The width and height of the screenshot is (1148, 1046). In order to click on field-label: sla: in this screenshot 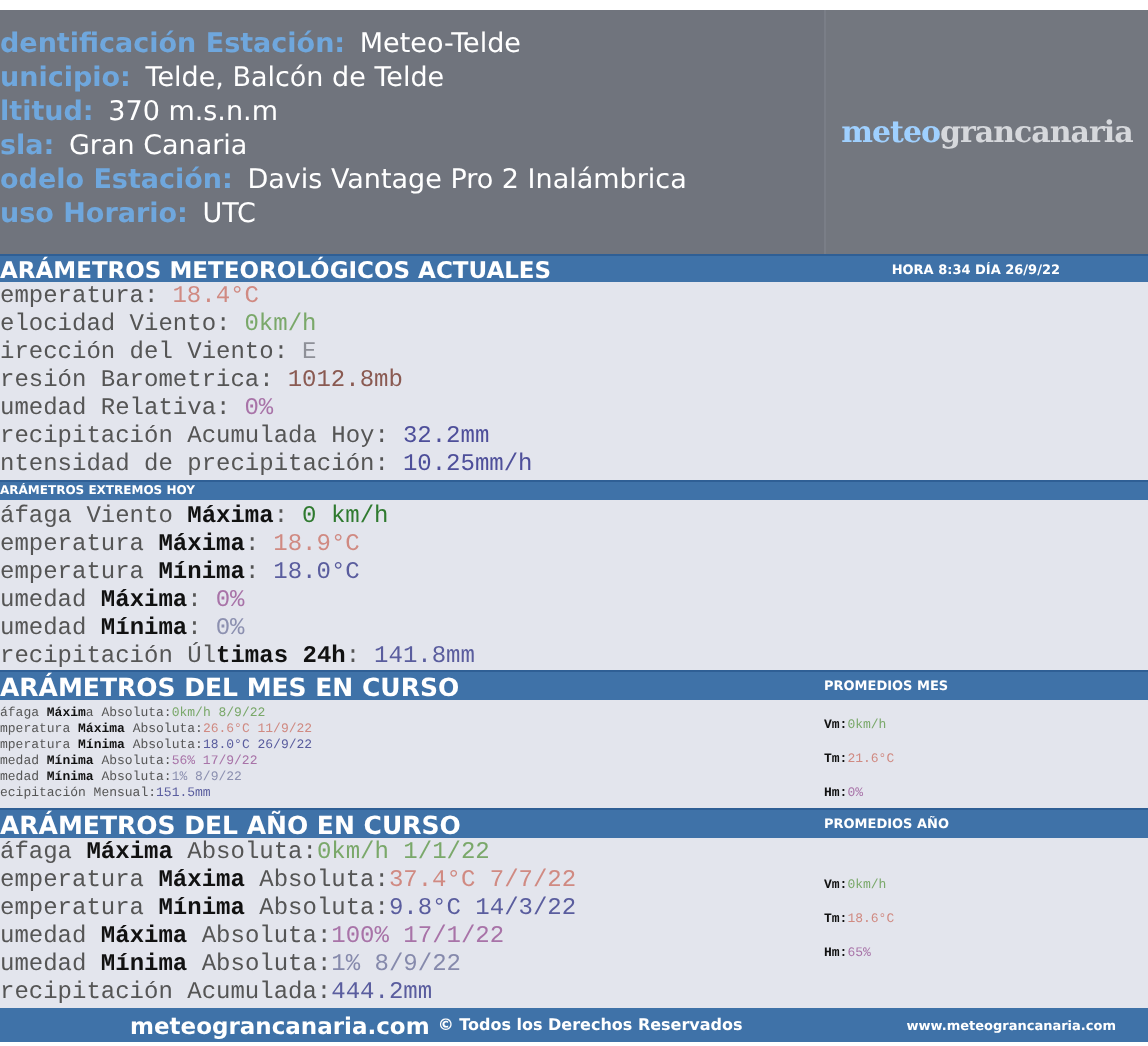, I will do `click(27, 146)`.